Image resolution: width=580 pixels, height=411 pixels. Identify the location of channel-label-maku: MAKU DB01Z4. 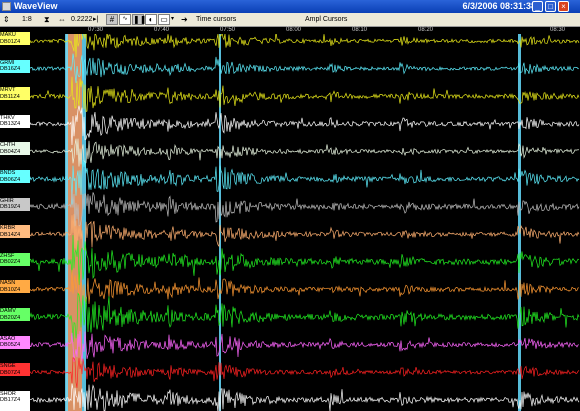
(15, 38).